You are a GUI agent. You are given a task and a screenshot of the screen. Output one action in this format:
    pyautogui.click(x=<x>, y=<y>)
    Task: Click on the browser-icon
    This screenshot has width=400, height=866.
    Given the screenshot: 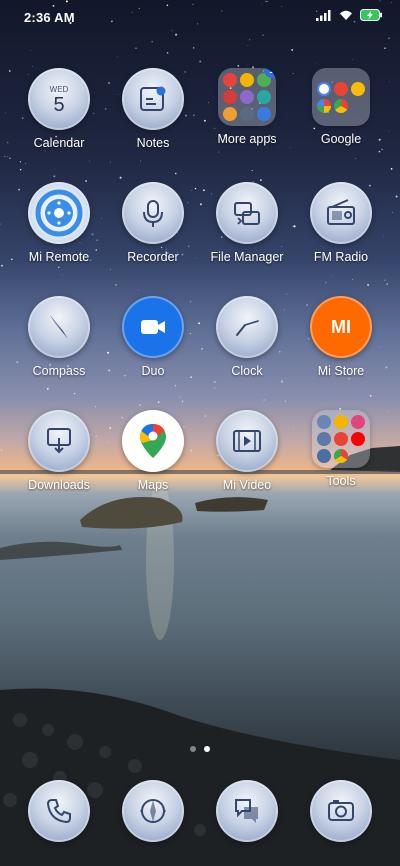 What is the action you would take?
    pyautogui.click(x=153, y=811)
    